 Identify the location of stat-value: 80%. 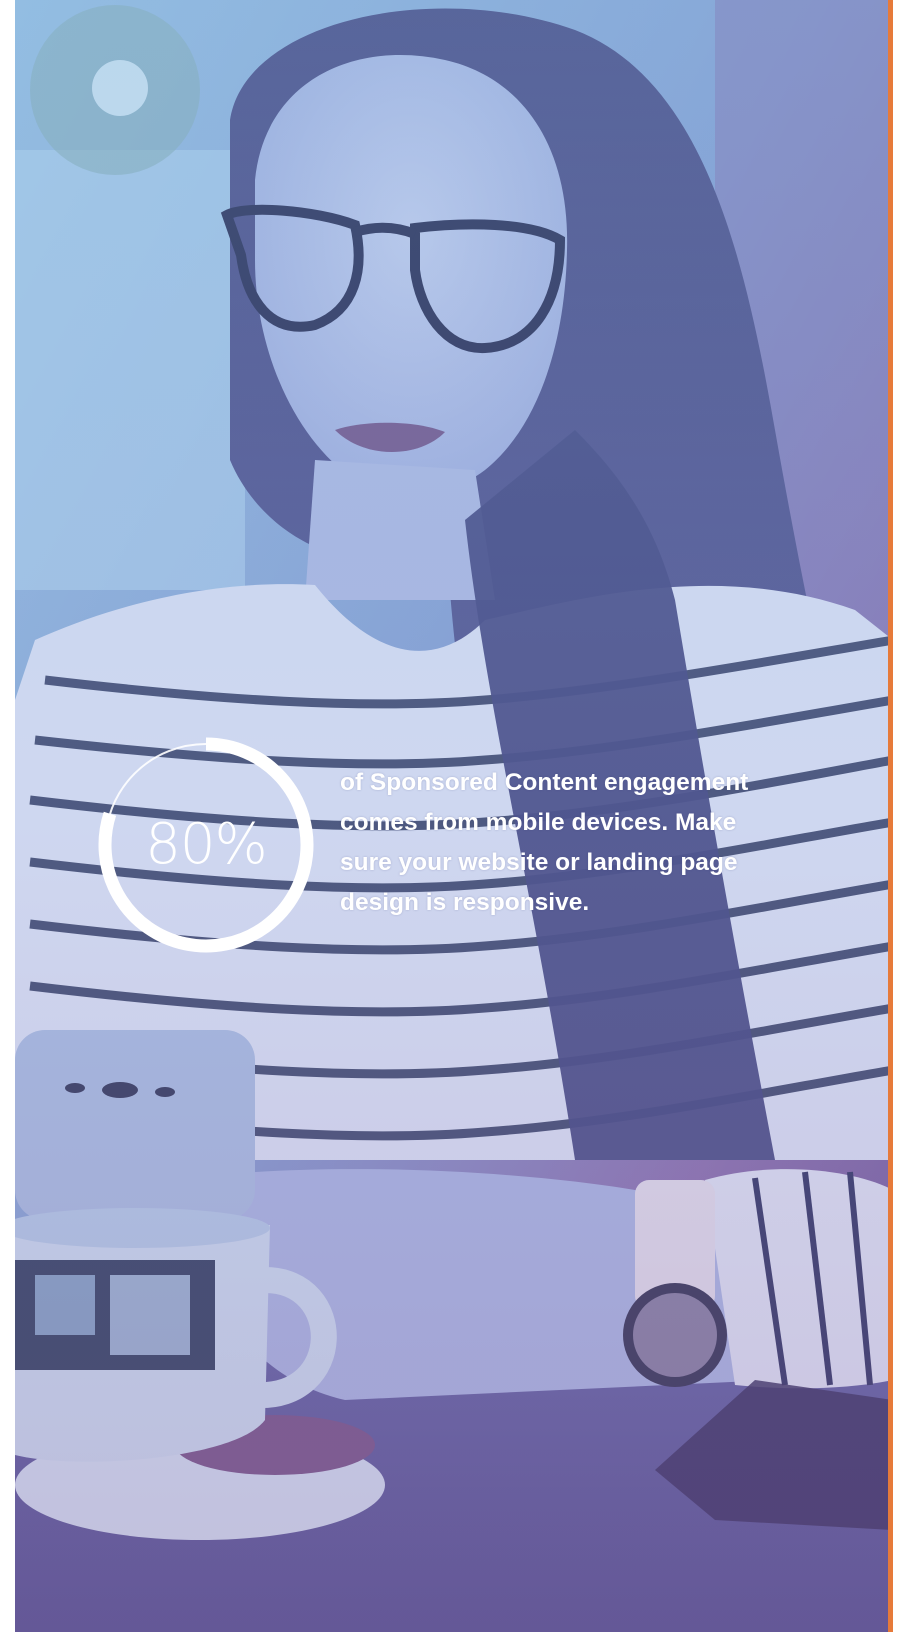
(206, 844).